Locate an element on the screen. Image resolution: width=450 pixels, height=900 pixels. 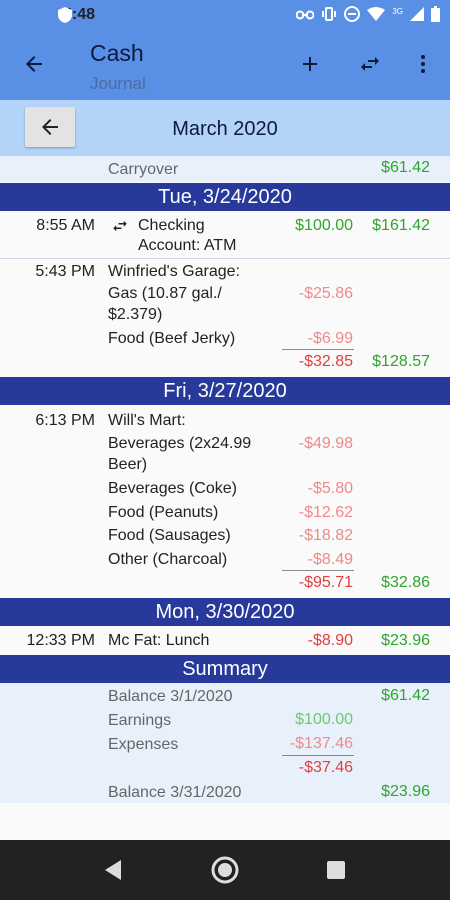
more-vert-icon is located at coordinates (423, 66).